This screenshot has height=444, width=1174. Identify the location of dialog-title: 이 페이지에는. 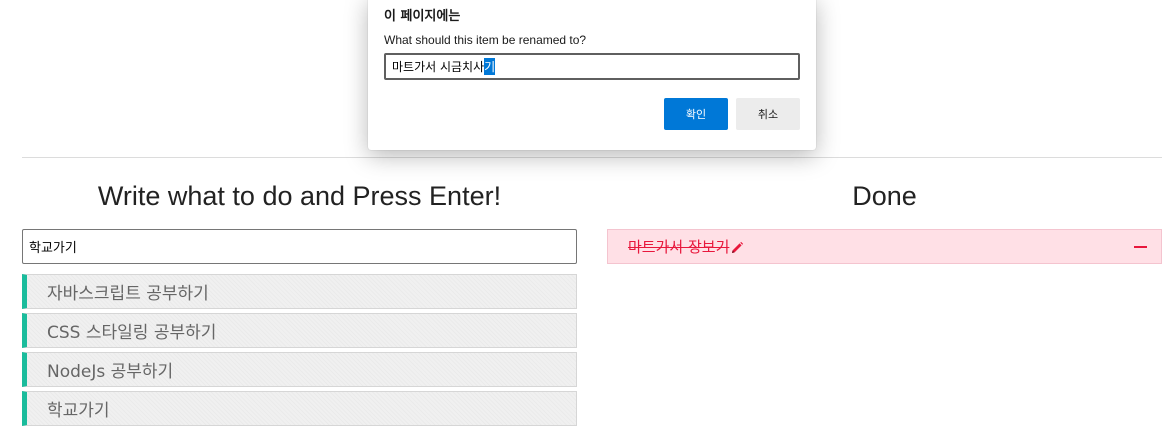
(422, 16).